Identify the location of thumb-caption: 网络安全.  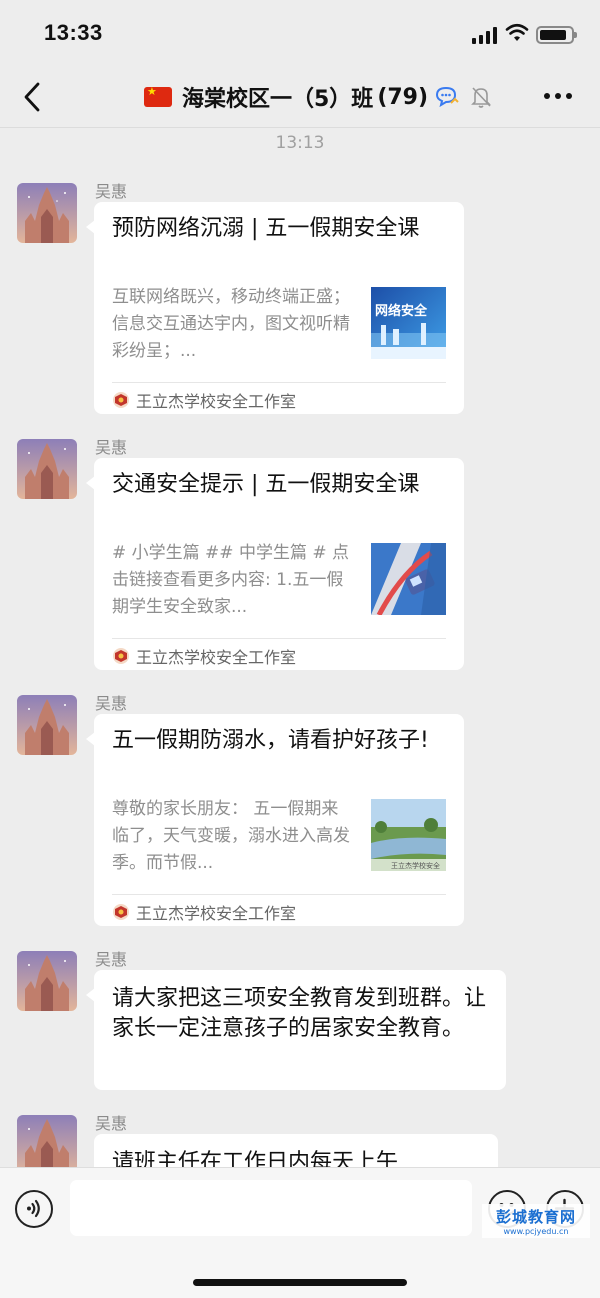
(401, 311).